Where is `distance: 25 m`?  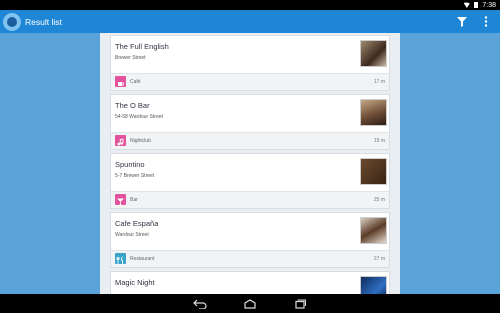 distance: 25 m is located at coordinates (379, 200).